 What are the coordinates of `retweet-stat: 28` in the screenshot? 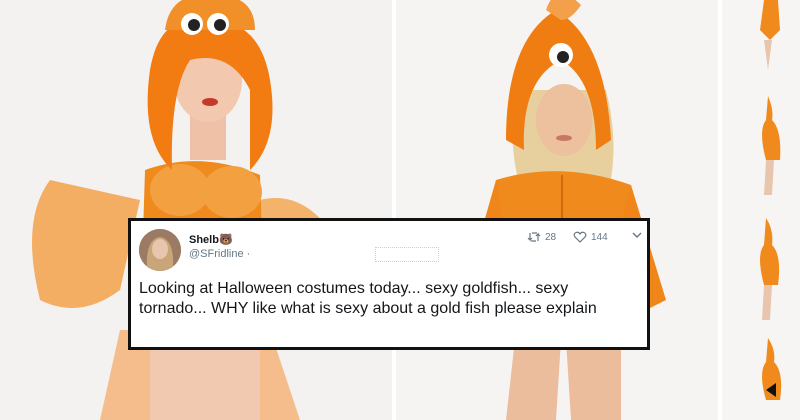 It's located at (541, 237).